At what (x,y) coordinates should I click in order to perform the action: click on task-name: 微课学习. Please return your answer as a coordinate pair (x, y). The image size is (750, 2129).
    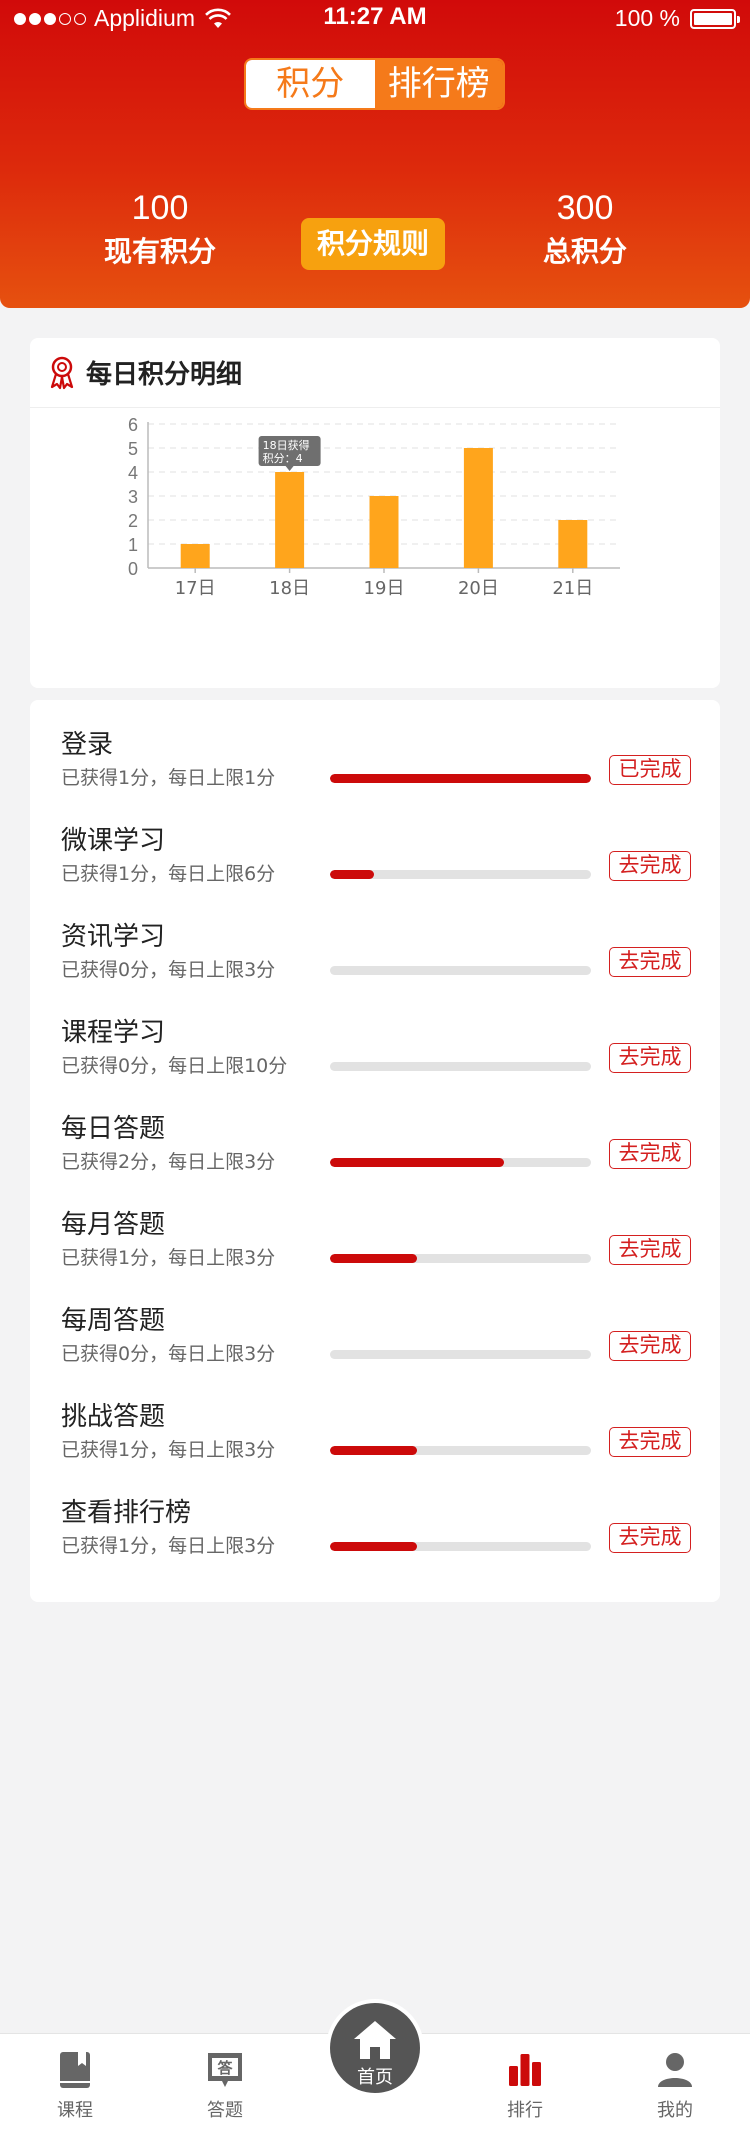
    Looking at the image, I should click on (113, 841).